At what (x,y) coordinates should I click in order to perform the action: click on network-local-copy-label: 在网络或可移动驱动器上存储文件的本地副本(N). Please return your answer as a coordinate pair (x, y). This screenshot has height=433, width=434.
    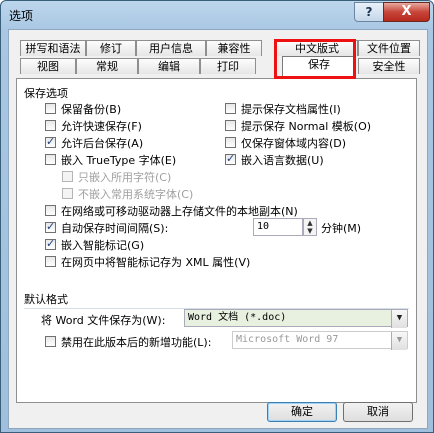
    Looking at the image, I should click on (179, 211).